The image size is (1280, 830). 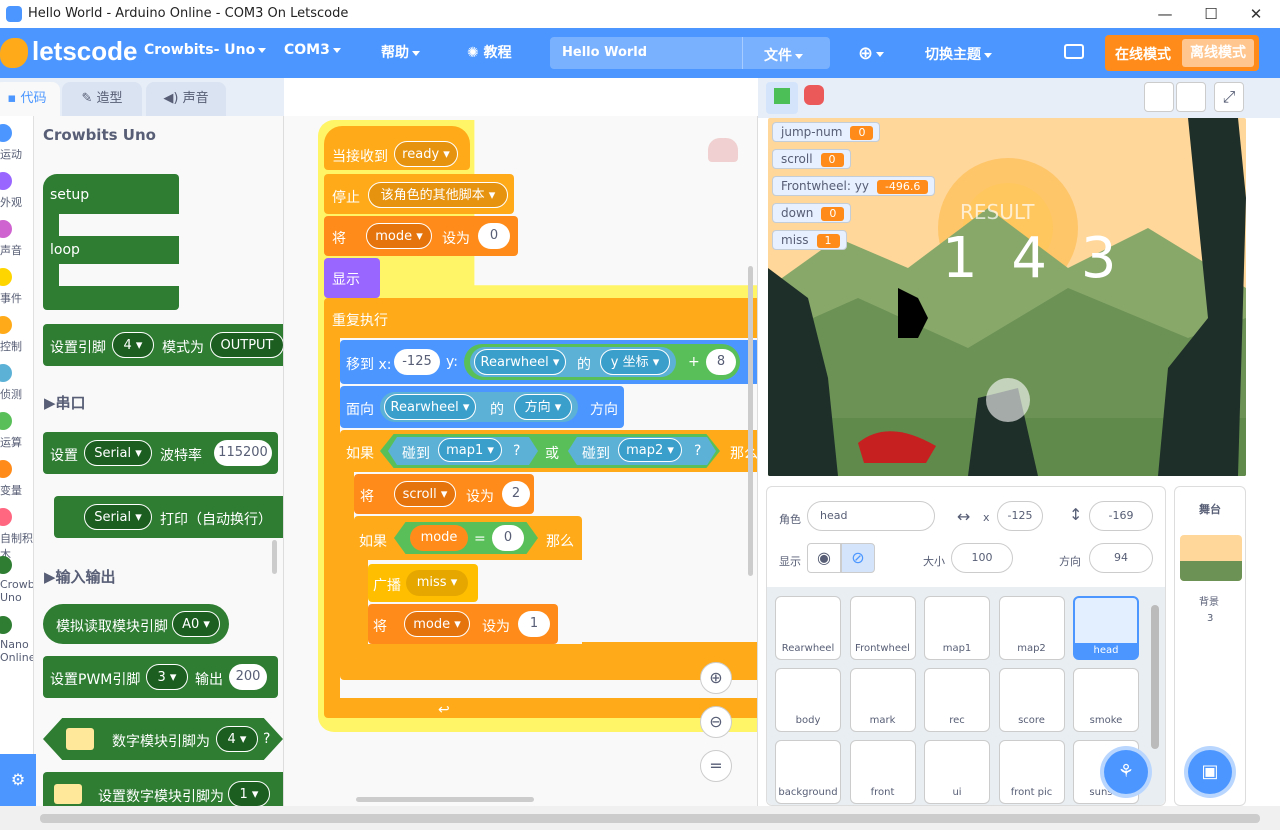 What do you see at coordinates (635, 362) in the screenshot?
I see `property-dropdown: y 坐标 ▾` at bounding box center [635, 362].